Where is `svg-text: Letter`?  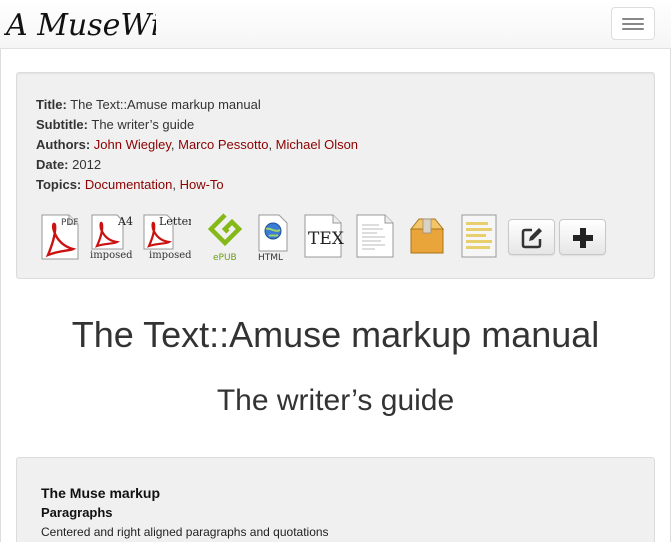
svg-text: Letter is located at coordinates (175, 221).